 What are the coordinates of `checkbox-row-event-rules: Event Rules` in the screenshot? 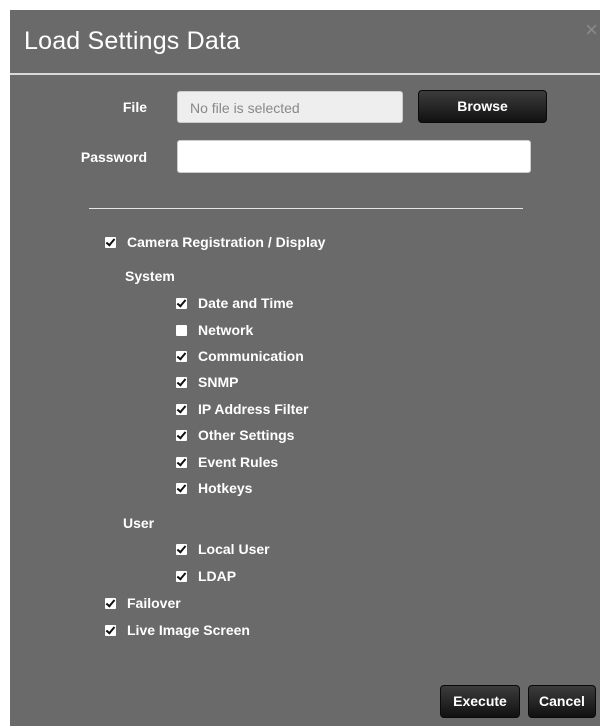 It's located at (227, 462).